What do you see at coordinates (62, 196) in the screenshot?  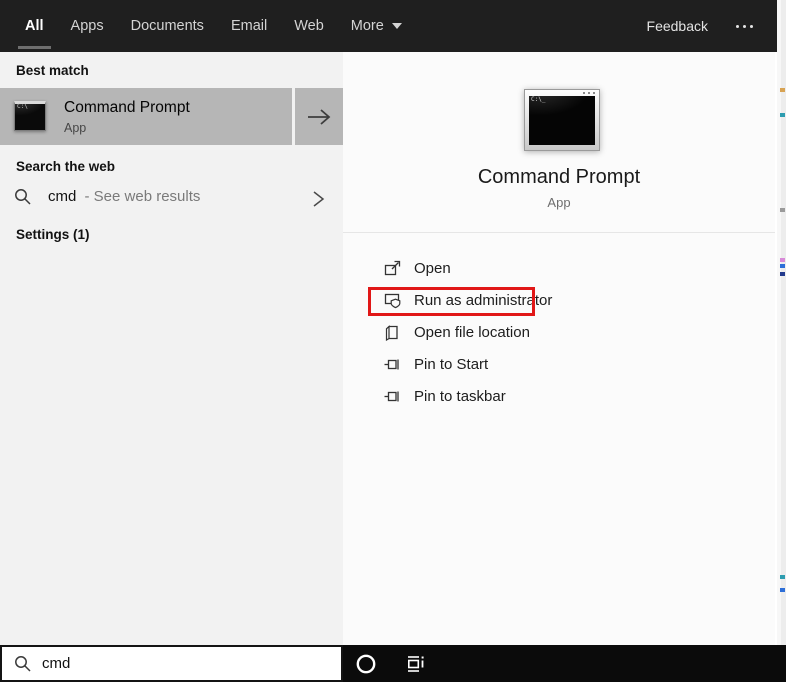 I see `web-search-query: cmd` at bounding box center [62, 196].